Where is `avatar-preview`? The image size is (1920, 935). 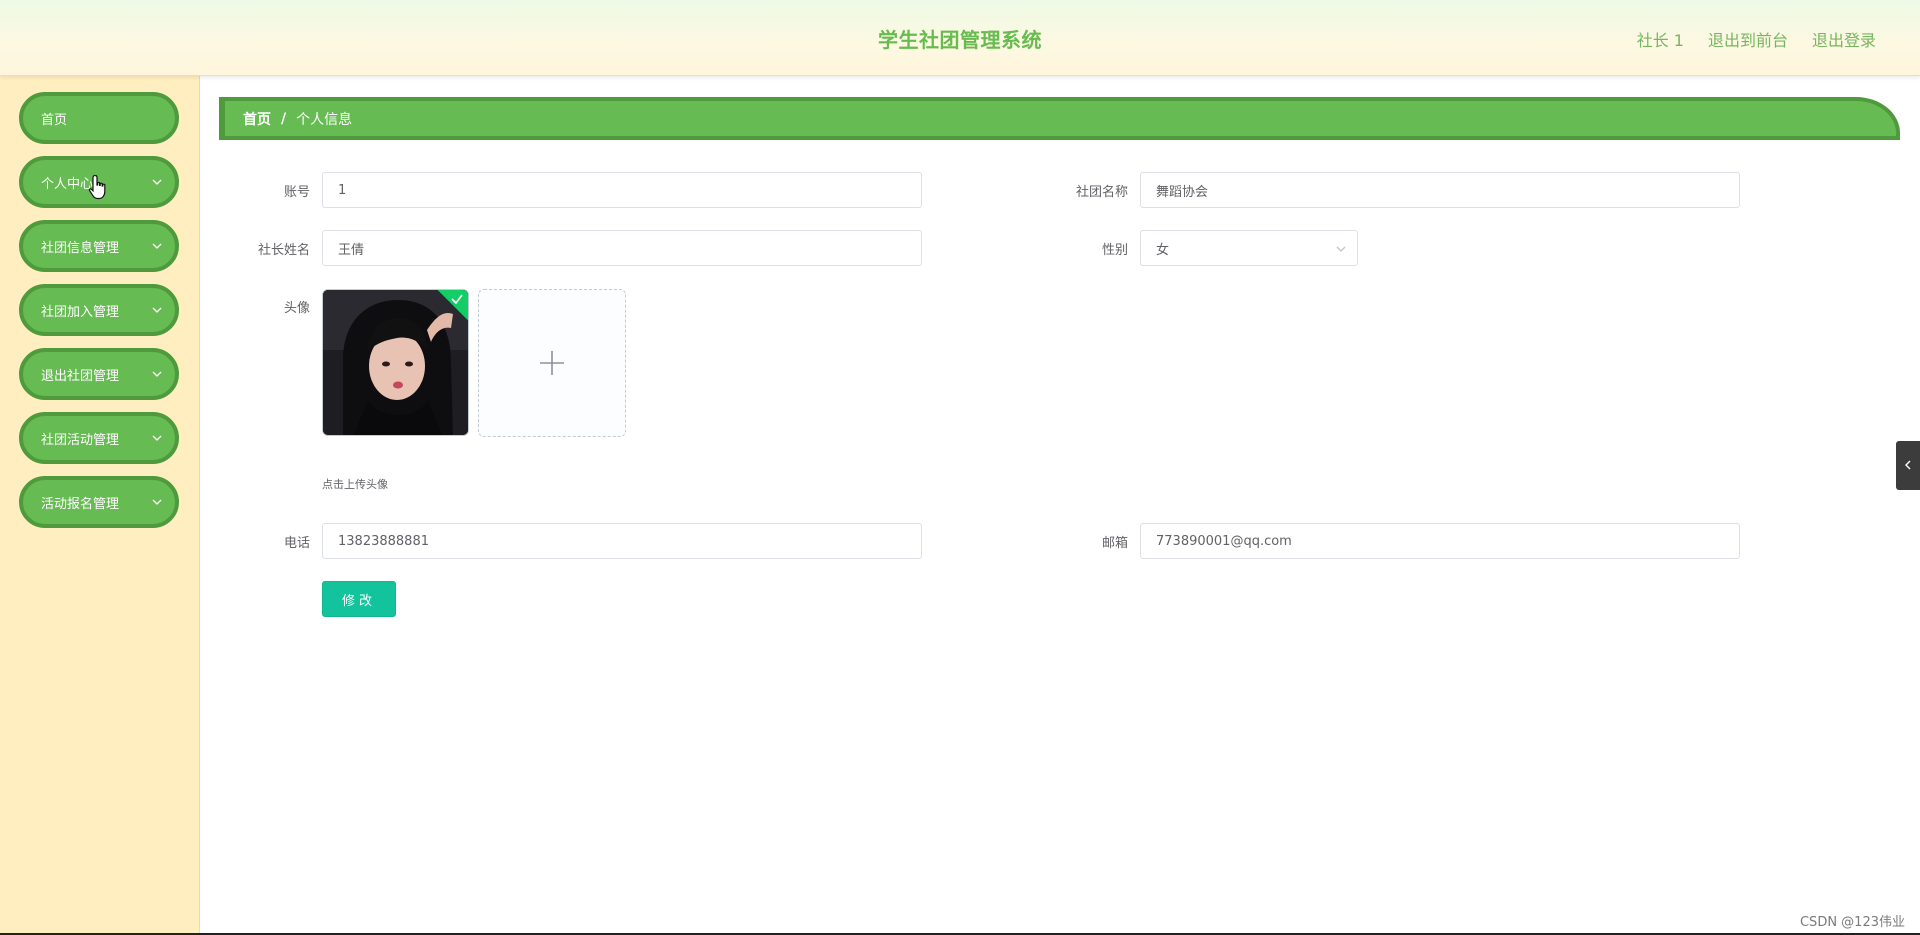
avatar-preview is located at coordinates (395, 362).